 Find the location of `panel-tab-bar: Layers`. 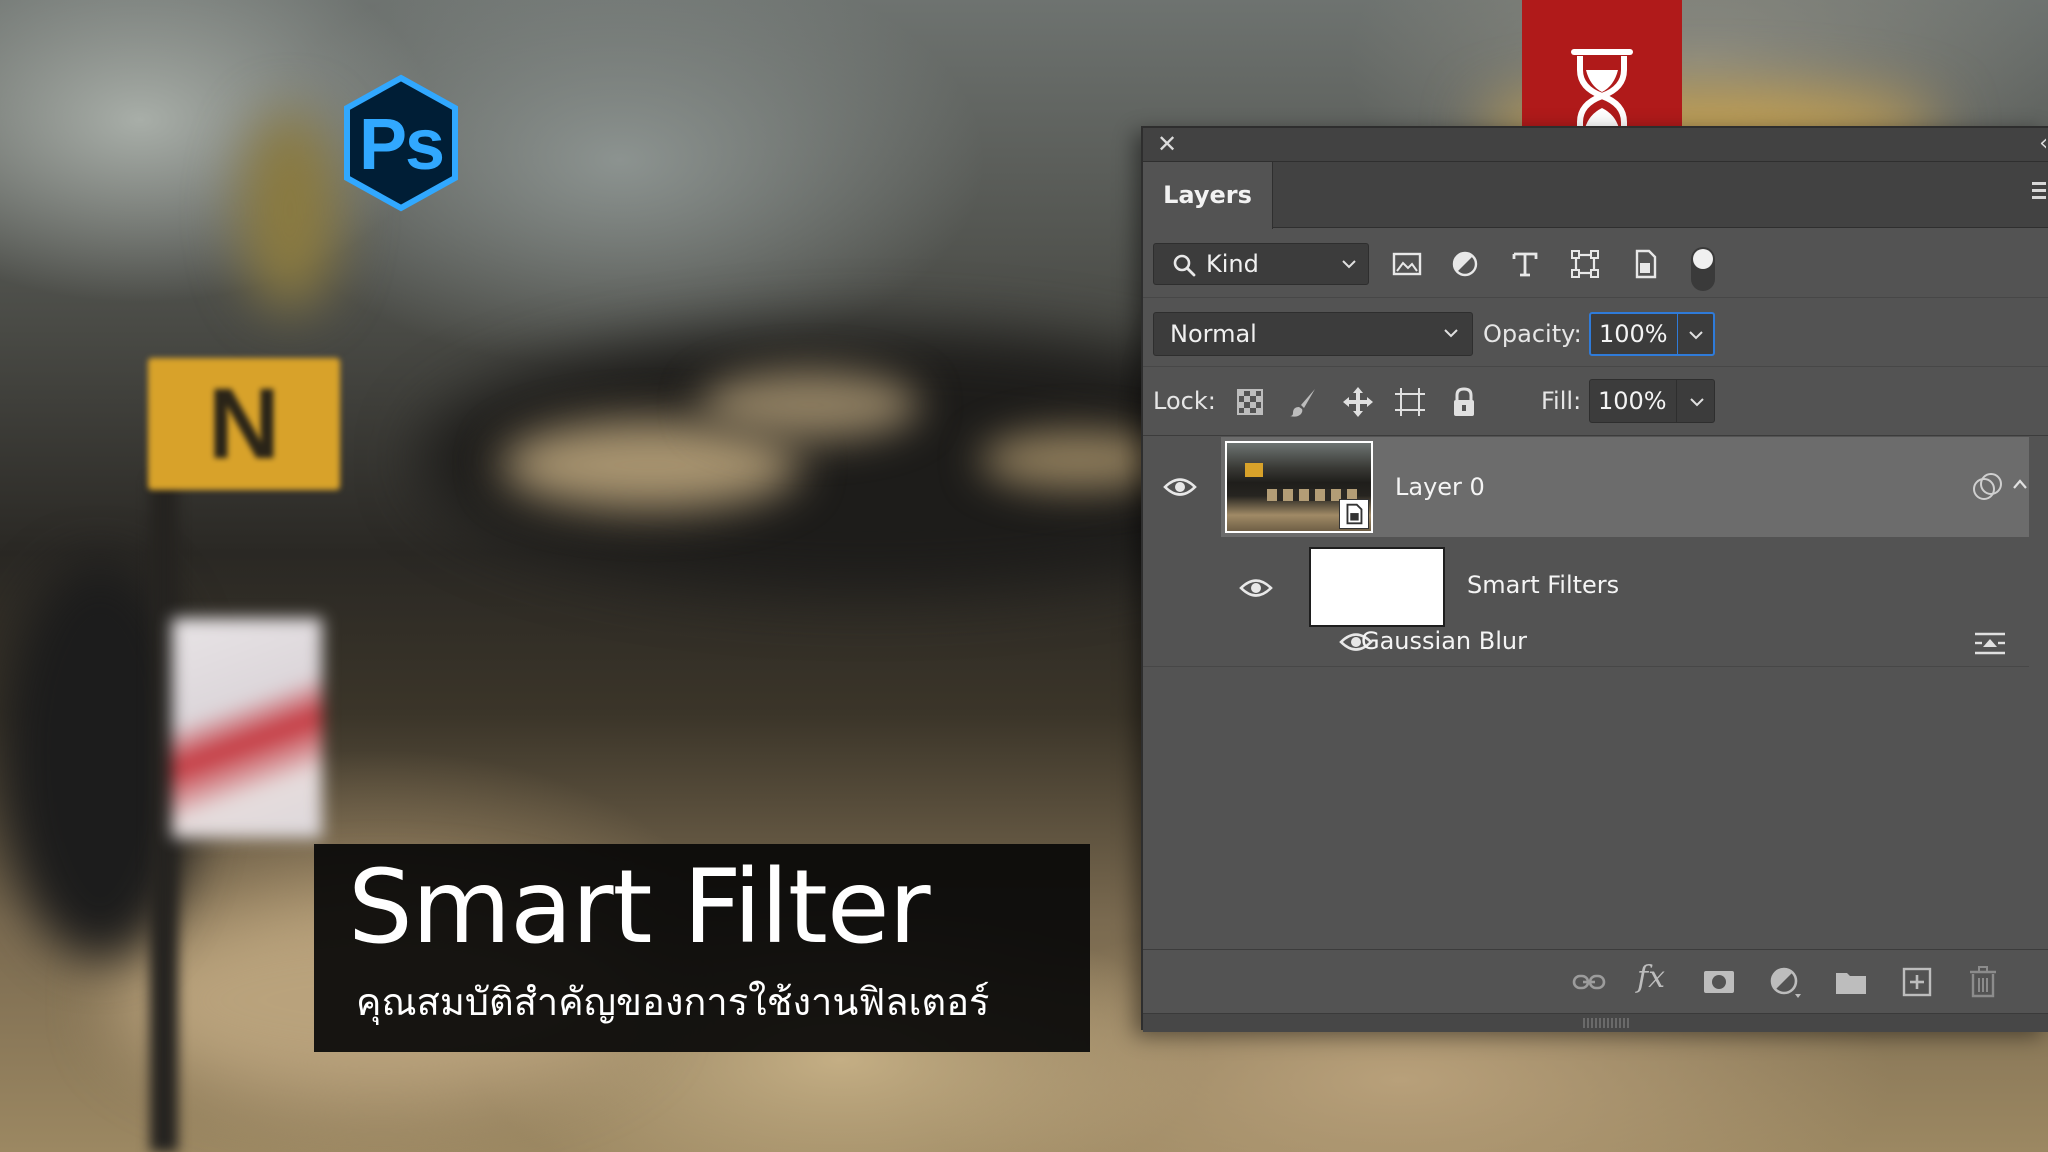

panel-tab-bar: Layers is located at coordinates (1595, 195).